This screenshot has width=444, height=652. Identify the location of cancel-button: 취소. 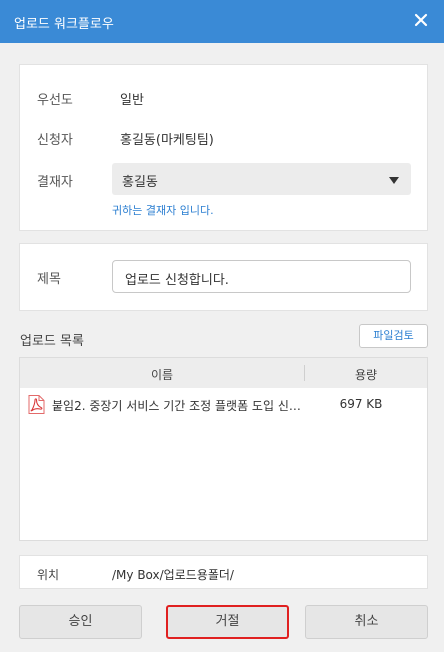
(366, 622).